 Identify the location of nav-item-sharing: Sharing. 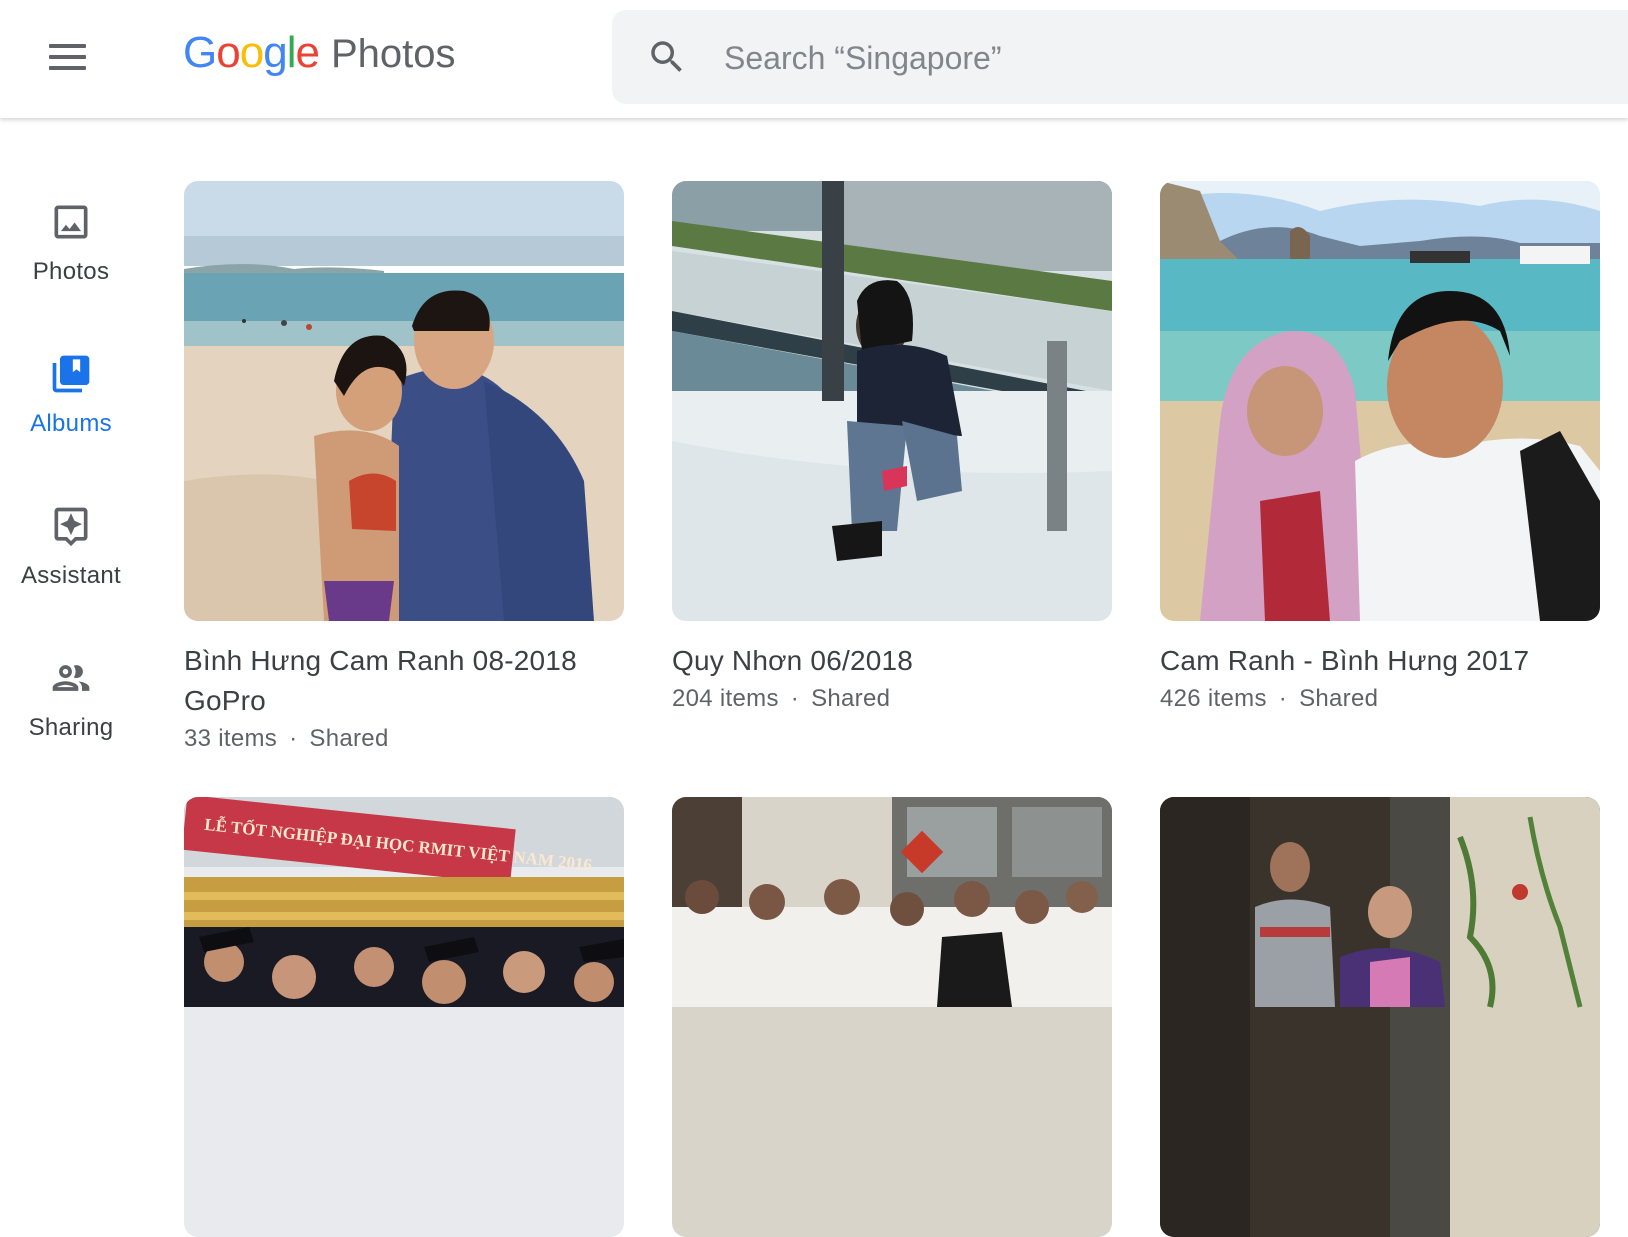
(71, 716).